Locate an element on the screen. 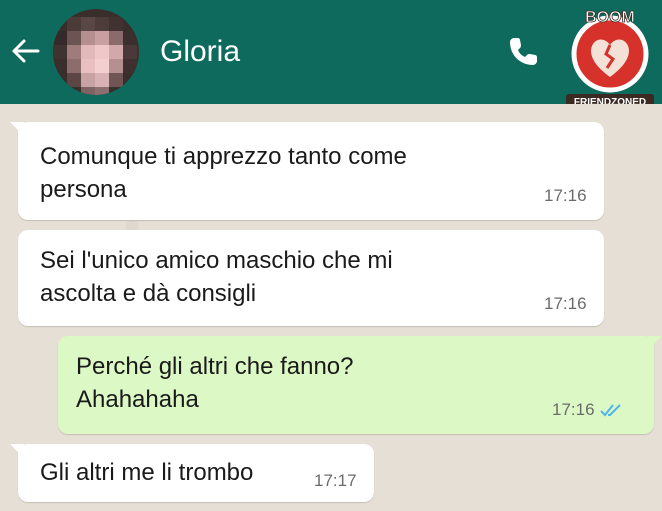 The height and width of the screenshot is (511, 662). message-text-line: Comunque ti apprezzo tanto come is located at coordinates (223, 156).